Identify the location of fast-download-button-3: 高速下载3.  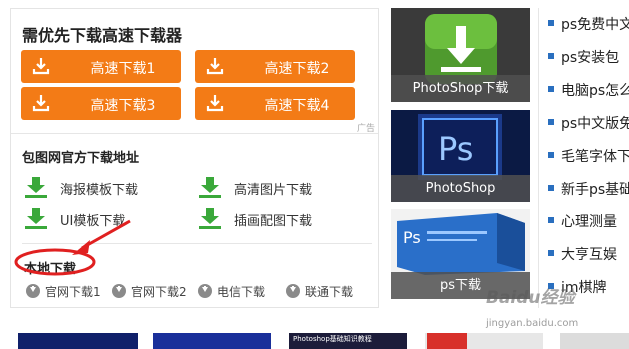
(101, 103).